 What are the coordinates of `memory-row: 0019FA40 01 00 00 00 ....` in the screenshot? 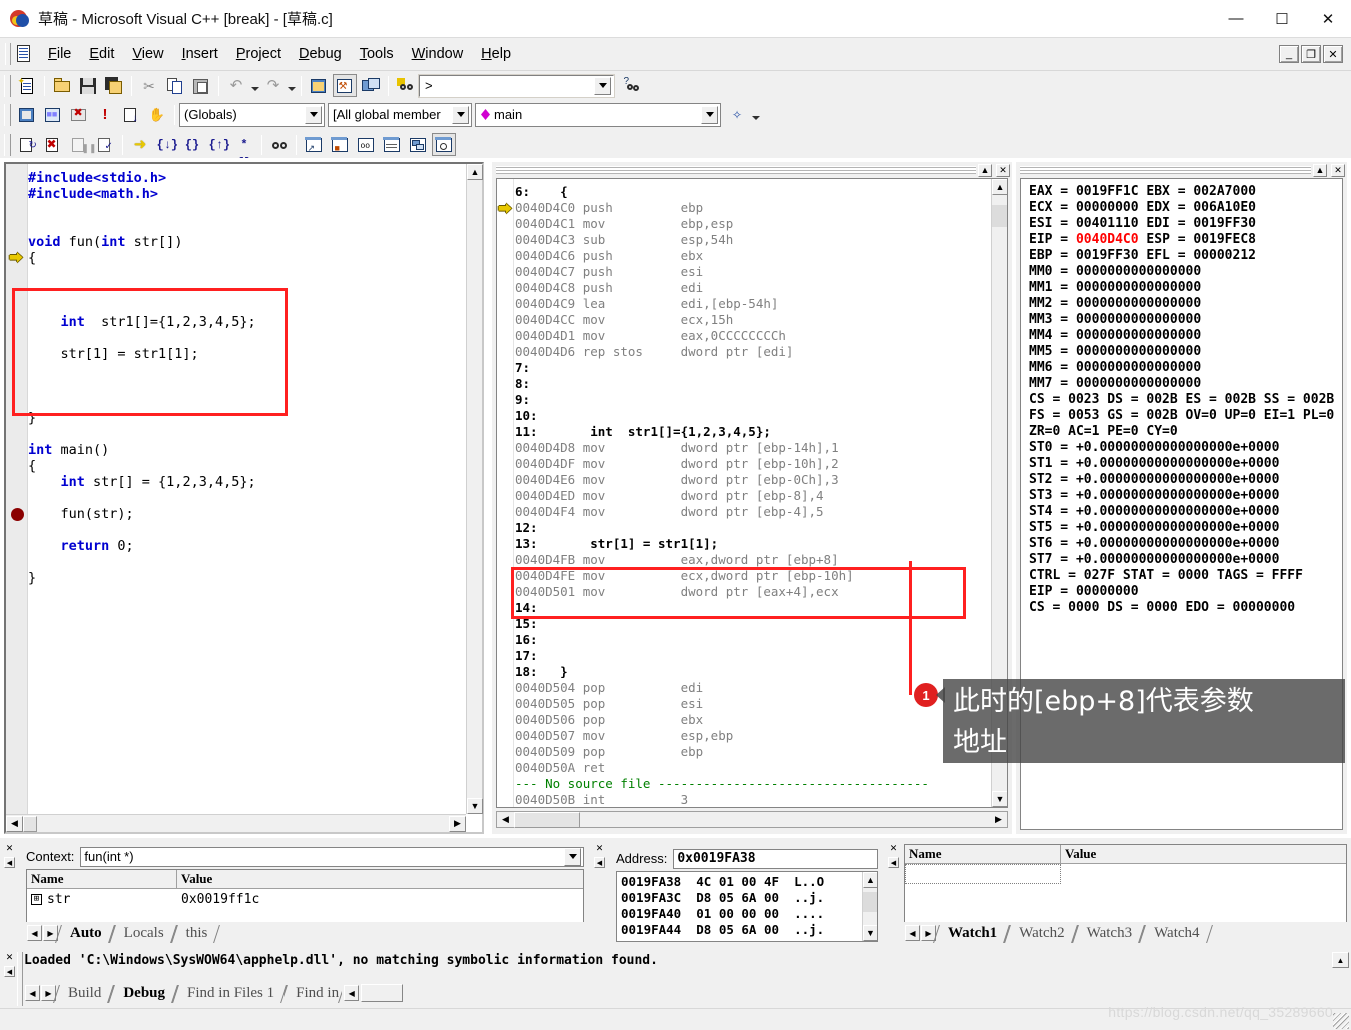 It's located at (722, 914).